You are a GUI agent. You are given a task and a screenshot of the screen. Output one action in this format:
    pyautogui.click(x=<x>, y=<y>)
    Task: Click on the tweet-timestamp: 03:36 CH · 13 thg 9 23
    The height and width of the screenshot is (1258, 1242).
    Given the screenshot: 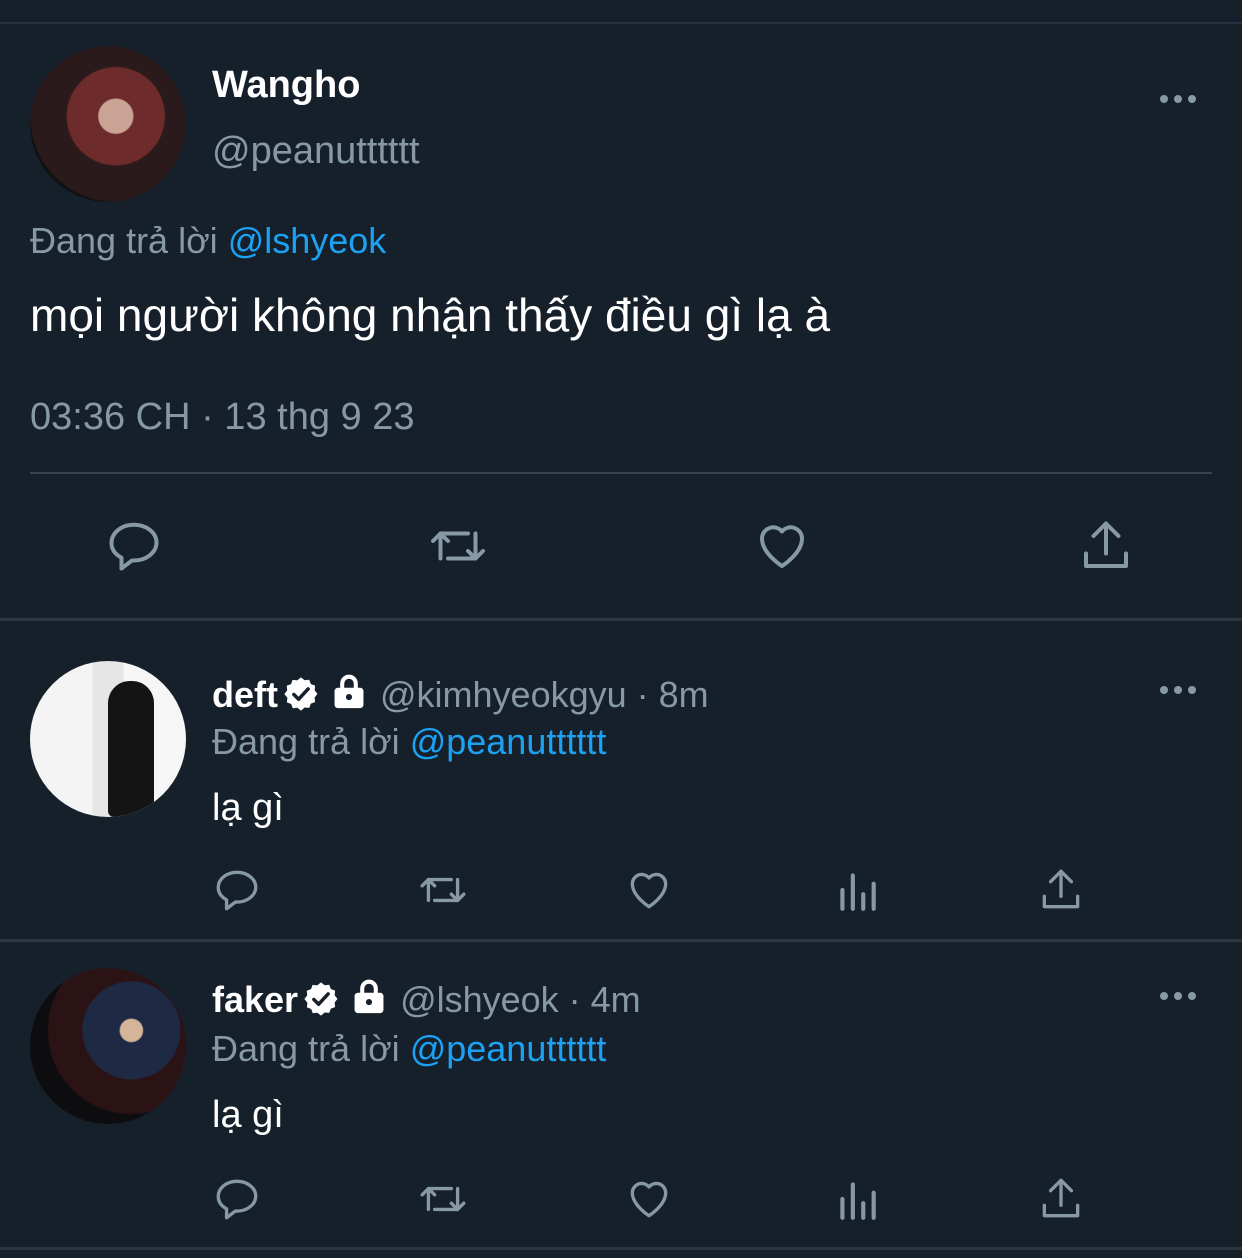 What is the action you would take?
    pyautogui.click(x=222, y=417)
    